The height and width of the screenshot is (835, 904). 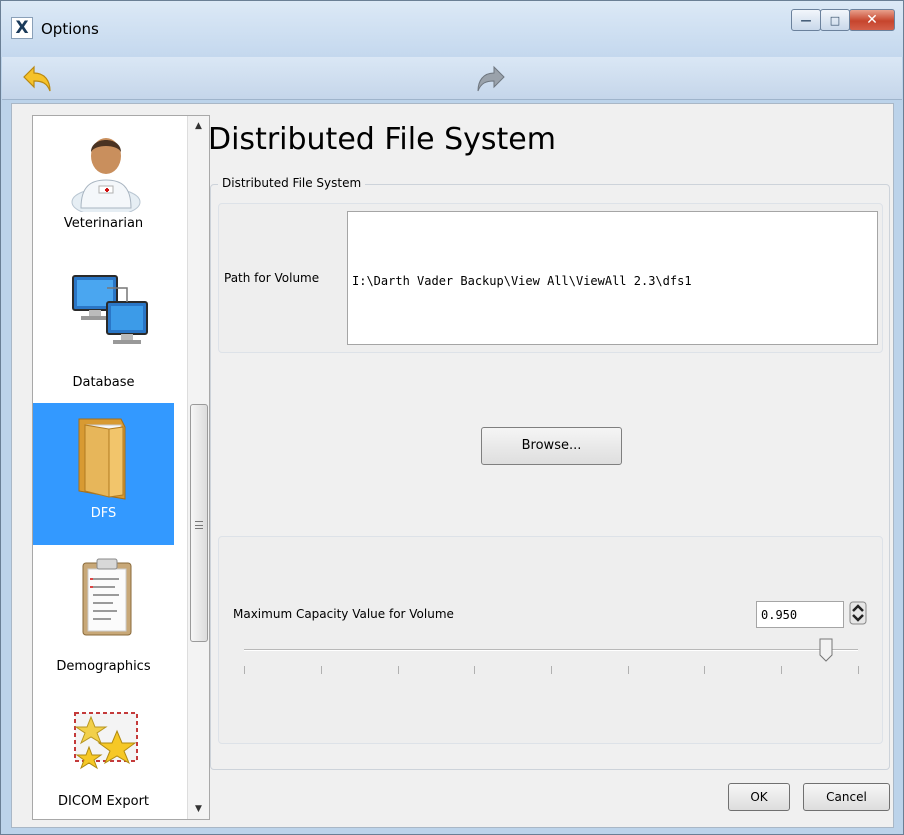 What do you see at coordinates (382, 139) in the screenshot?
I see `page-title: Distributed File System` at bounding box center [382, 139].